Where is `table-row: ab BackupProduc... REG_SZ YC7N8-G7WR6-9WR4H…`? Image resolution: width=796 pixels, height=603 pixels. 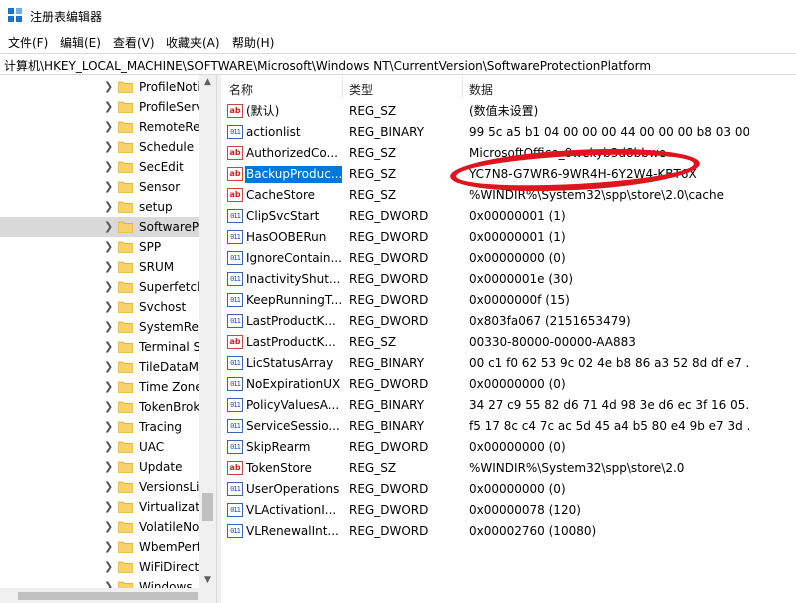
table-row: ab BackupProduc... REG_SZ YC7N8-G7WR6-9WR4H… is located at coordinates (508, 174).